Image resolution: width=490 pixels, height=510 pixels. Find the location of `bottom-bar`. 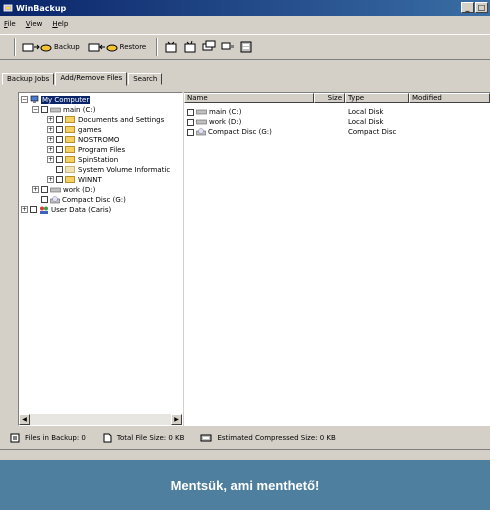

bottom-bar is located at coordinates (245, 453).